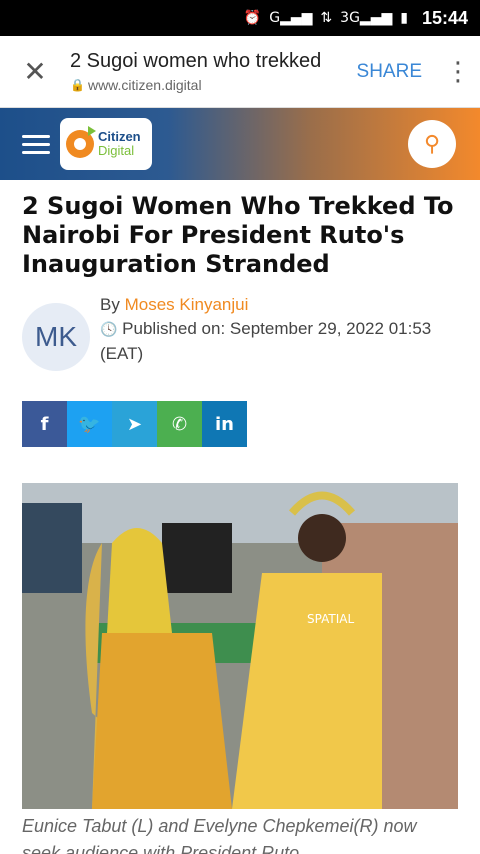  I want to click on alarm-icon: ⏰, so click(252, 18).